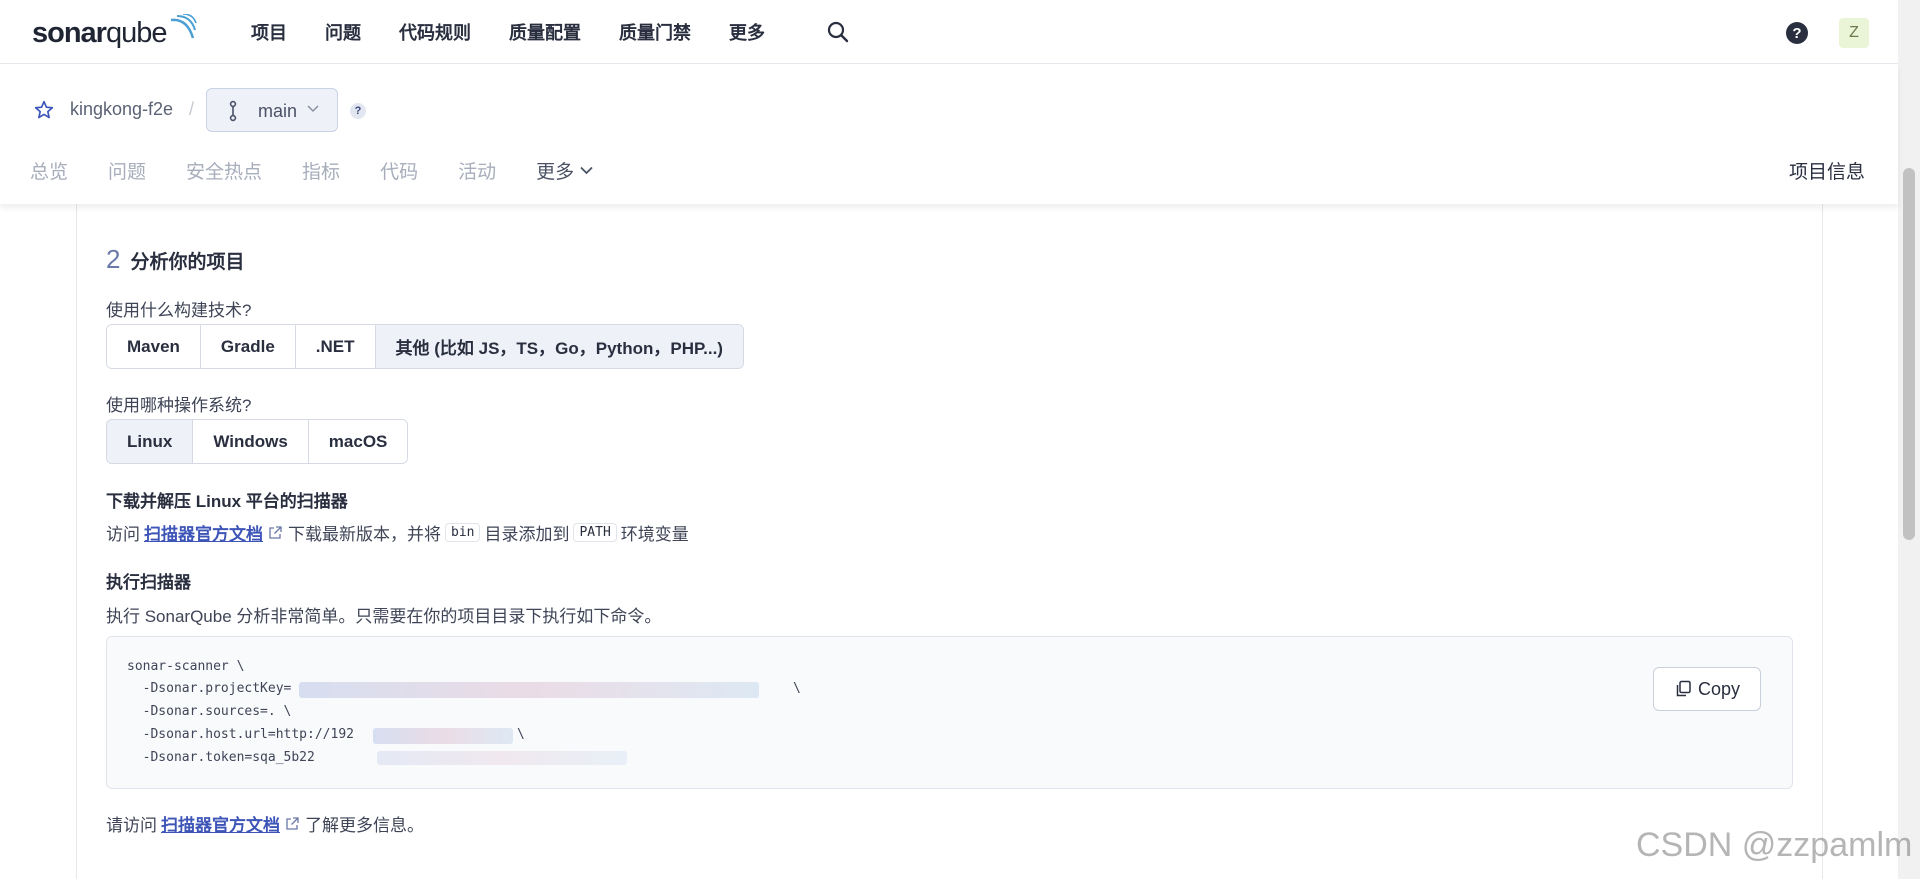 This screenshot has width=1920, height=879. What do you see at coordinates (1909, 354) in the screenshot?
I see `scrollbar-thumb` at bounding box center [1909, 354].